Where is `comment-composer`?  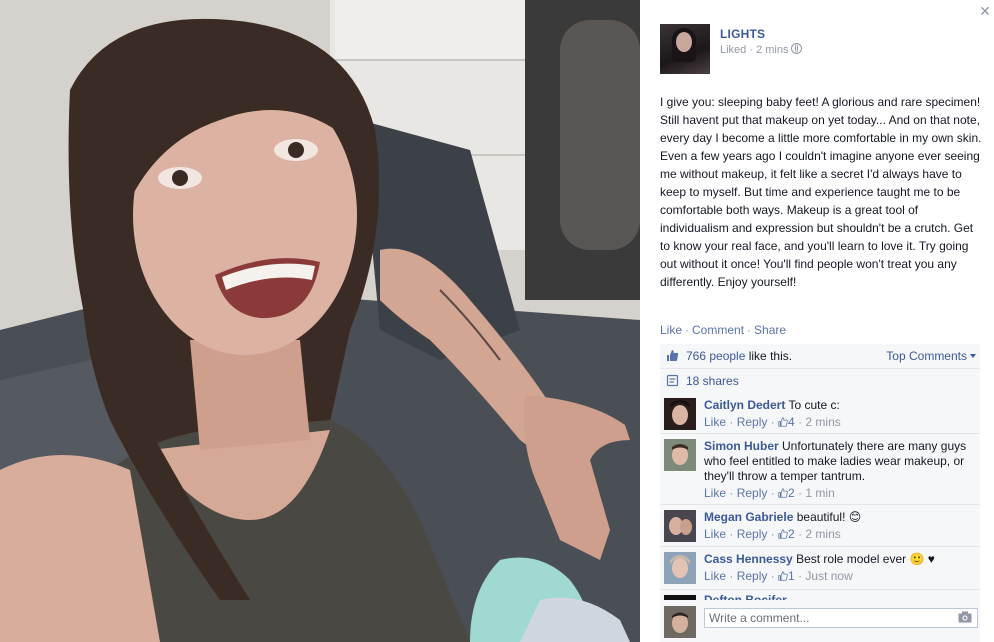
comment-composer is located at coordinates (820, 621).